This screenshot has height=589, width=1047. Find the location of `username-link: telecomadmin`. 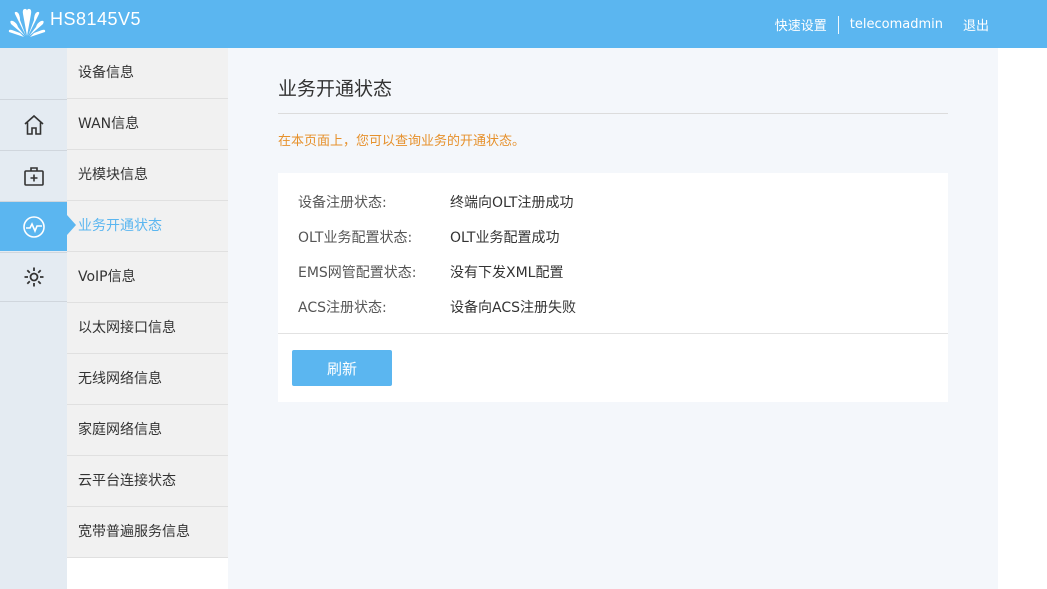

username-link: telecomadmin is located at coordinates (896, 24).